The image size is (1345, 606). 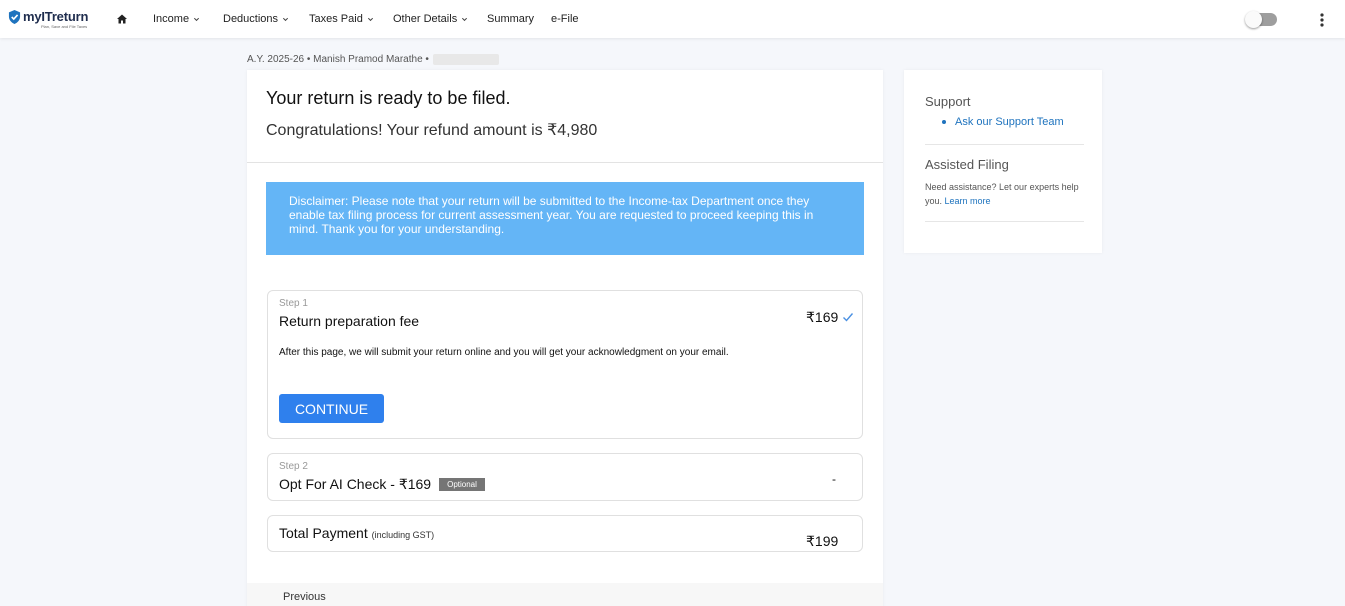 What do you see at coordinates (349, 321) in the screenshot?
I see `step-title: Return preparation fee` at bounding box center [349, 321].